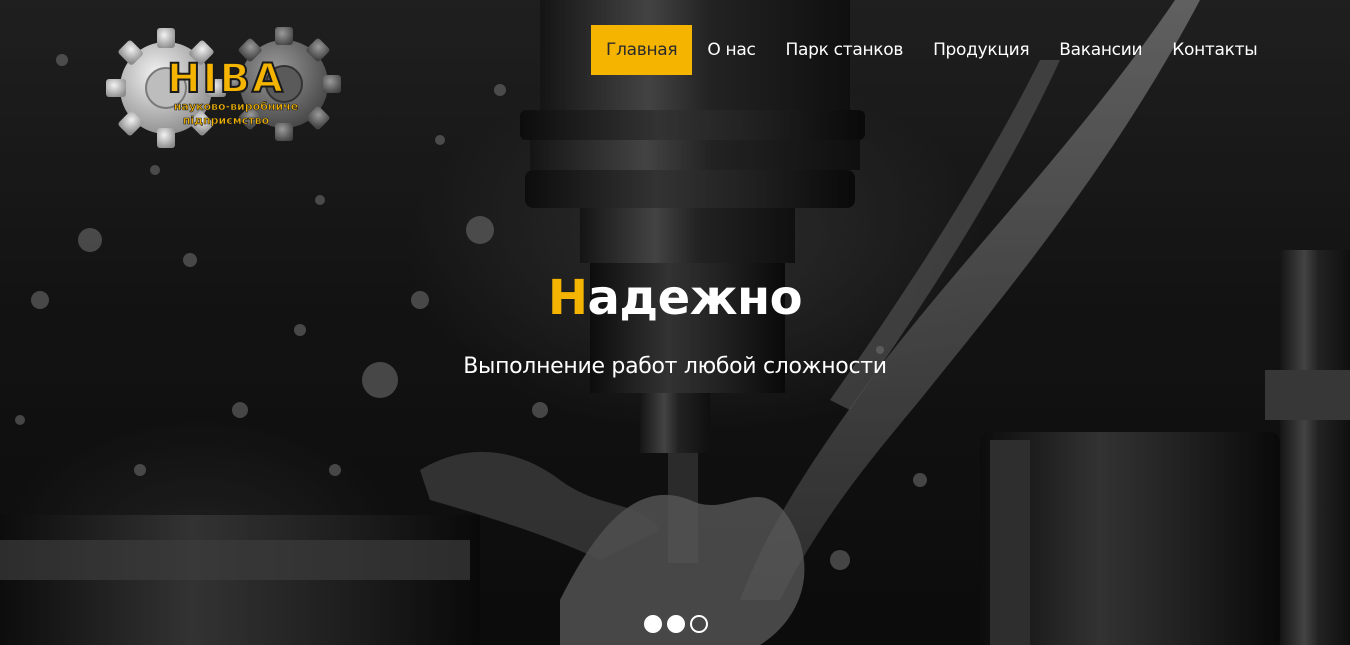  I want to click on slide-headline: Надежно, so click(675, 298).